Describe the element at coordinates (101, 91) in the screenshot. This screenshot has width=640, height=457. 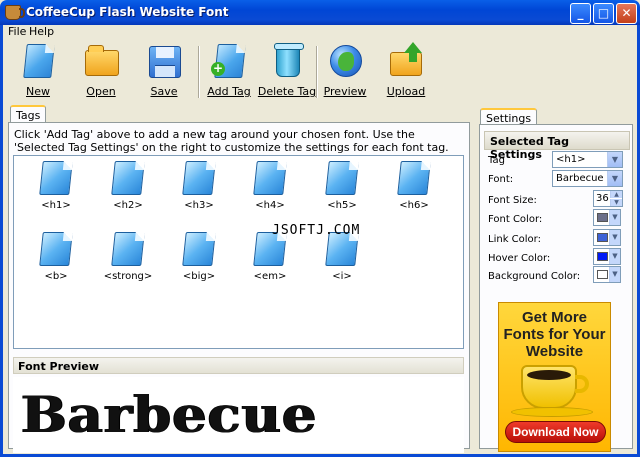
I see `open-label: Open` at that location.